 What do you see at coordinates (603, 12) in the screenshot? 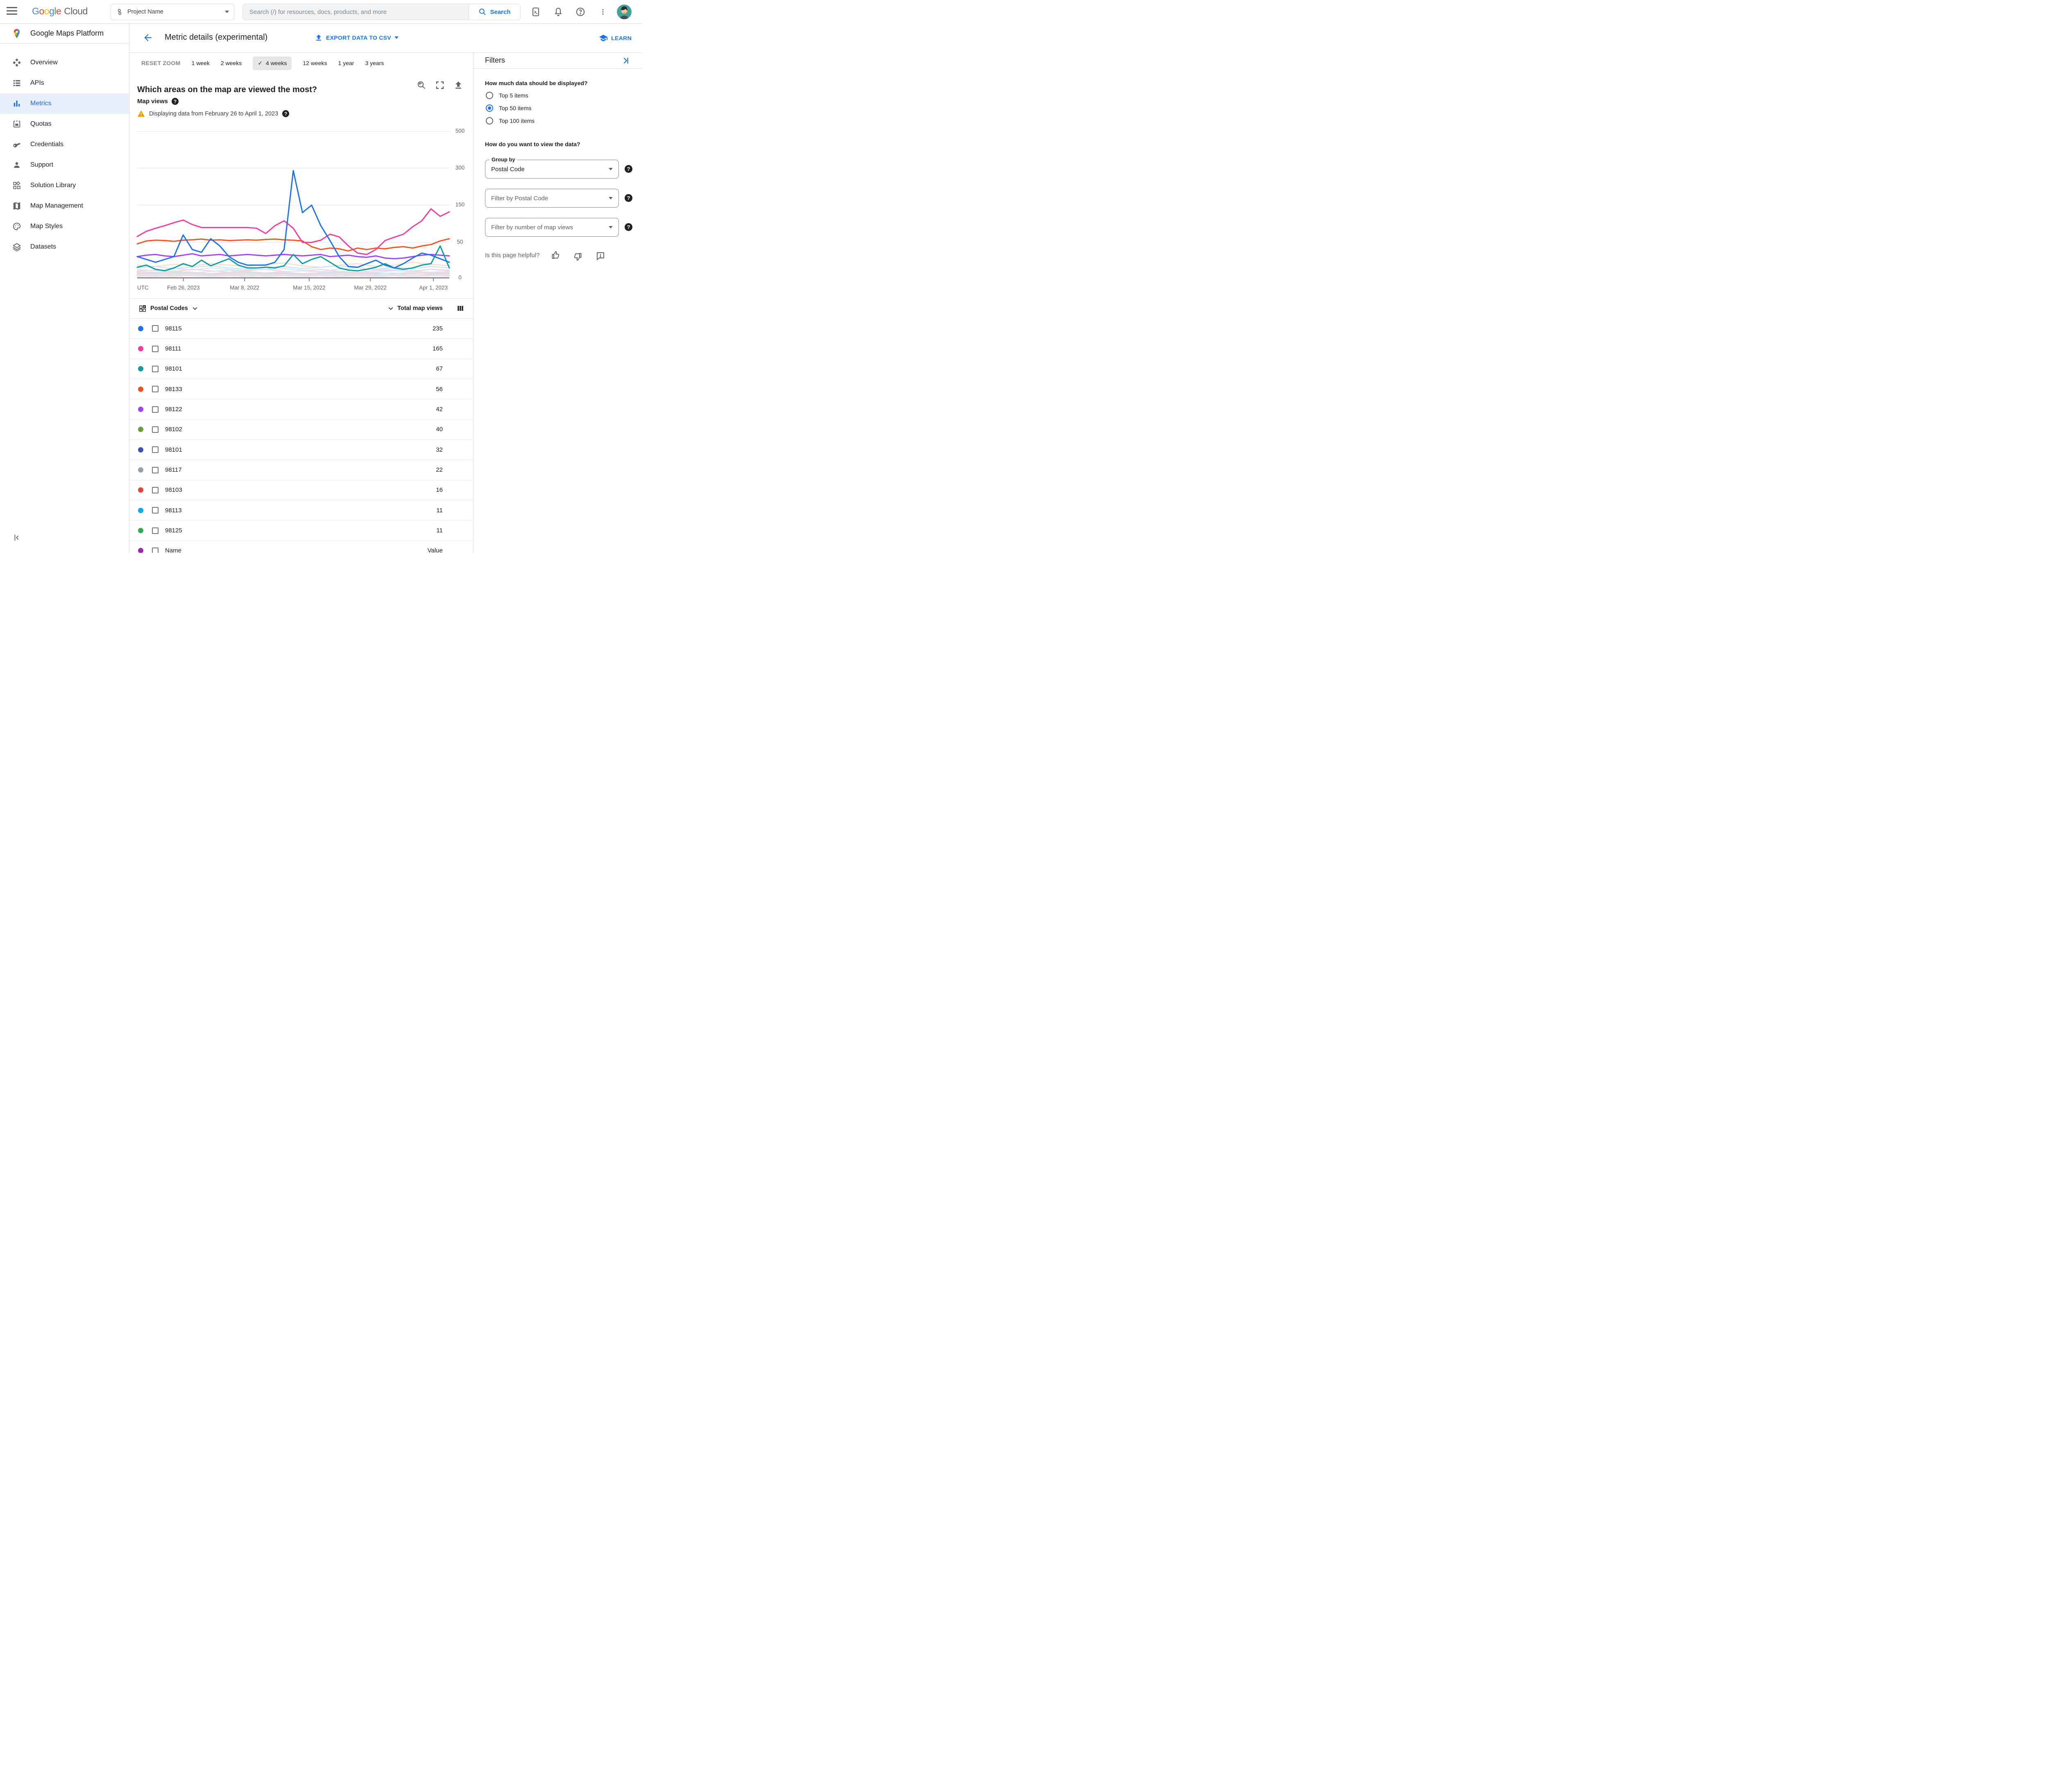
I see `more-vertical-icon` at bounding box center [603, 12].